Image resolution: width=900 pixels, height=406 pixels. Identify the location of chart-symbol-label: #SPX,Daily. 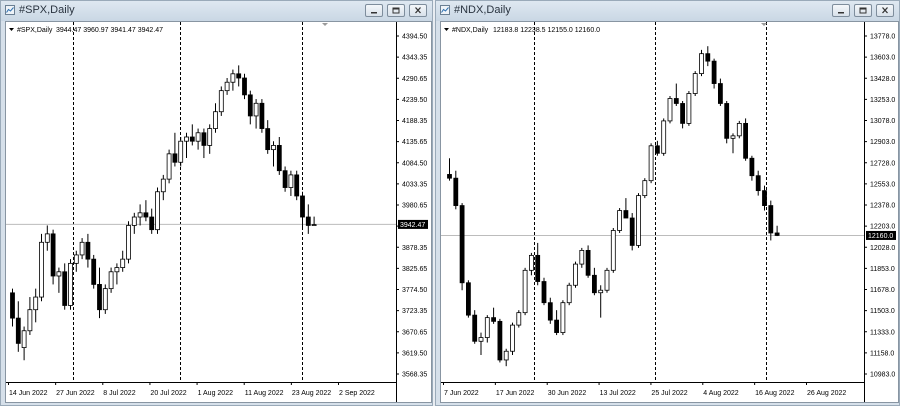
(35, 30).